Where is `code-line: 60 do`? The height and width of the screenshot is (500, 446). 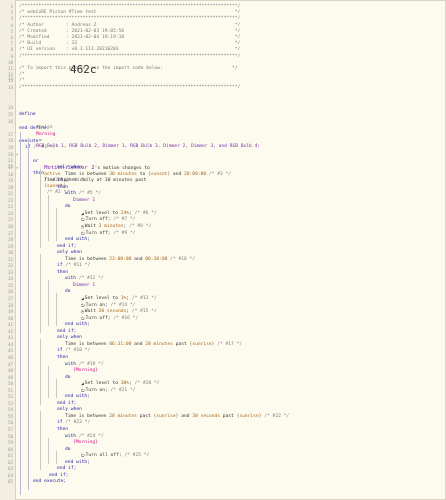 code-line: 60 do is located at coordinates (223, 450).